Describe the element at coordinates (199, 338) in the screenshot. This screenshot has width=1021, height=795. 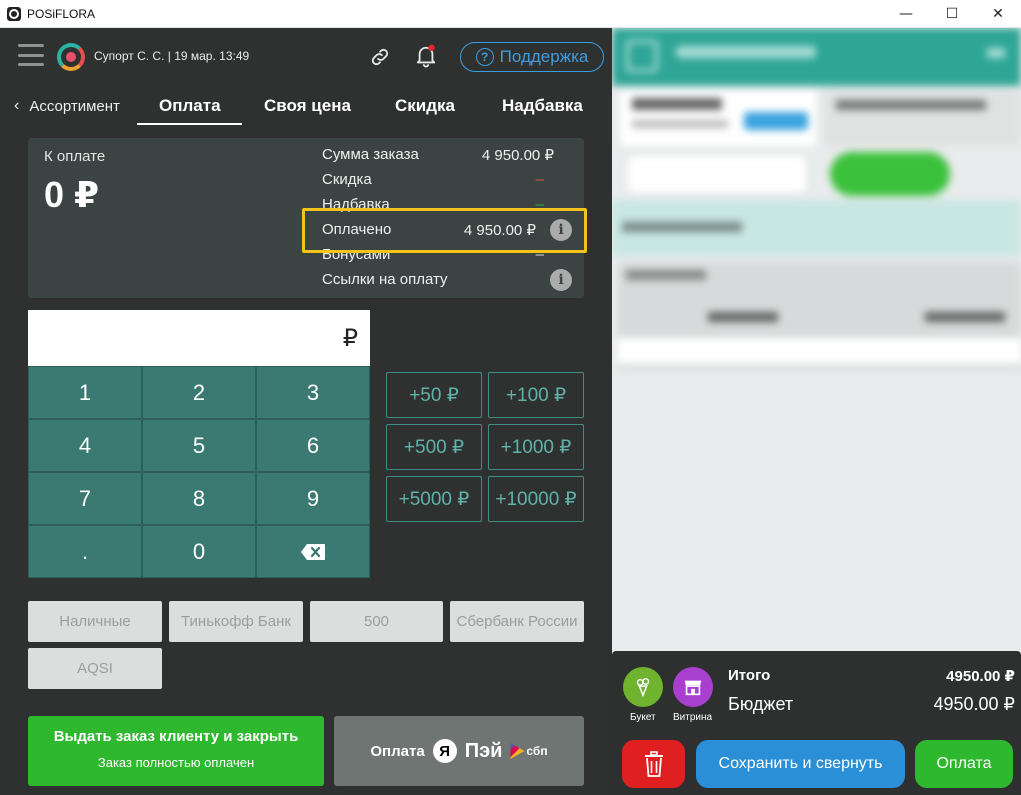
I see `amount-input: ₽` at that location.